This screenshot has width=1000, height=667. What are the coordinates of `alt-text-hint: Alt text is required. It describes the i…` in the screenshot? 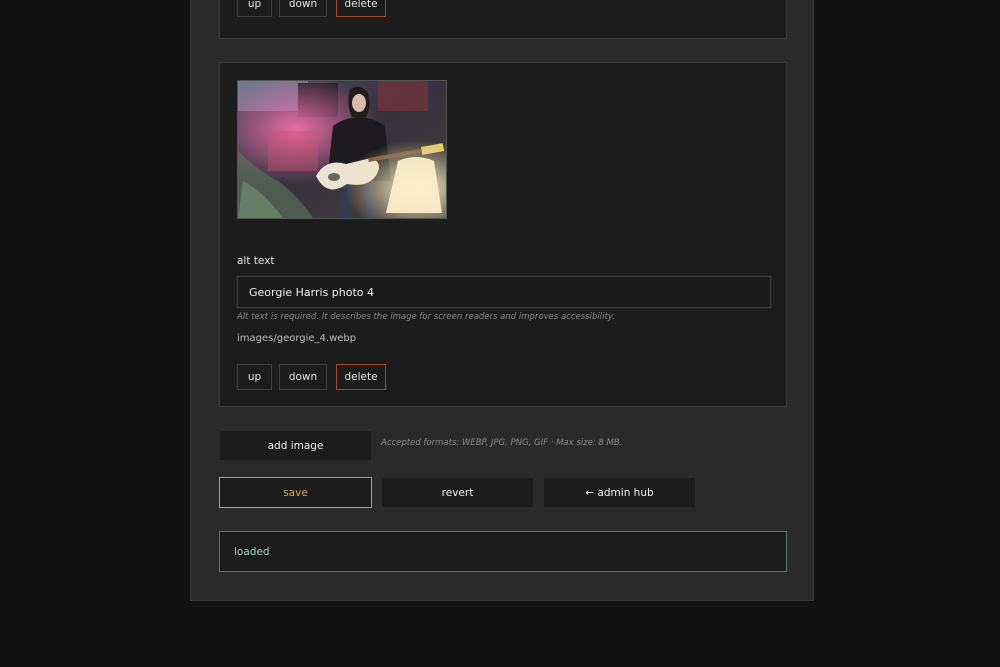 It's located at (426, 317).